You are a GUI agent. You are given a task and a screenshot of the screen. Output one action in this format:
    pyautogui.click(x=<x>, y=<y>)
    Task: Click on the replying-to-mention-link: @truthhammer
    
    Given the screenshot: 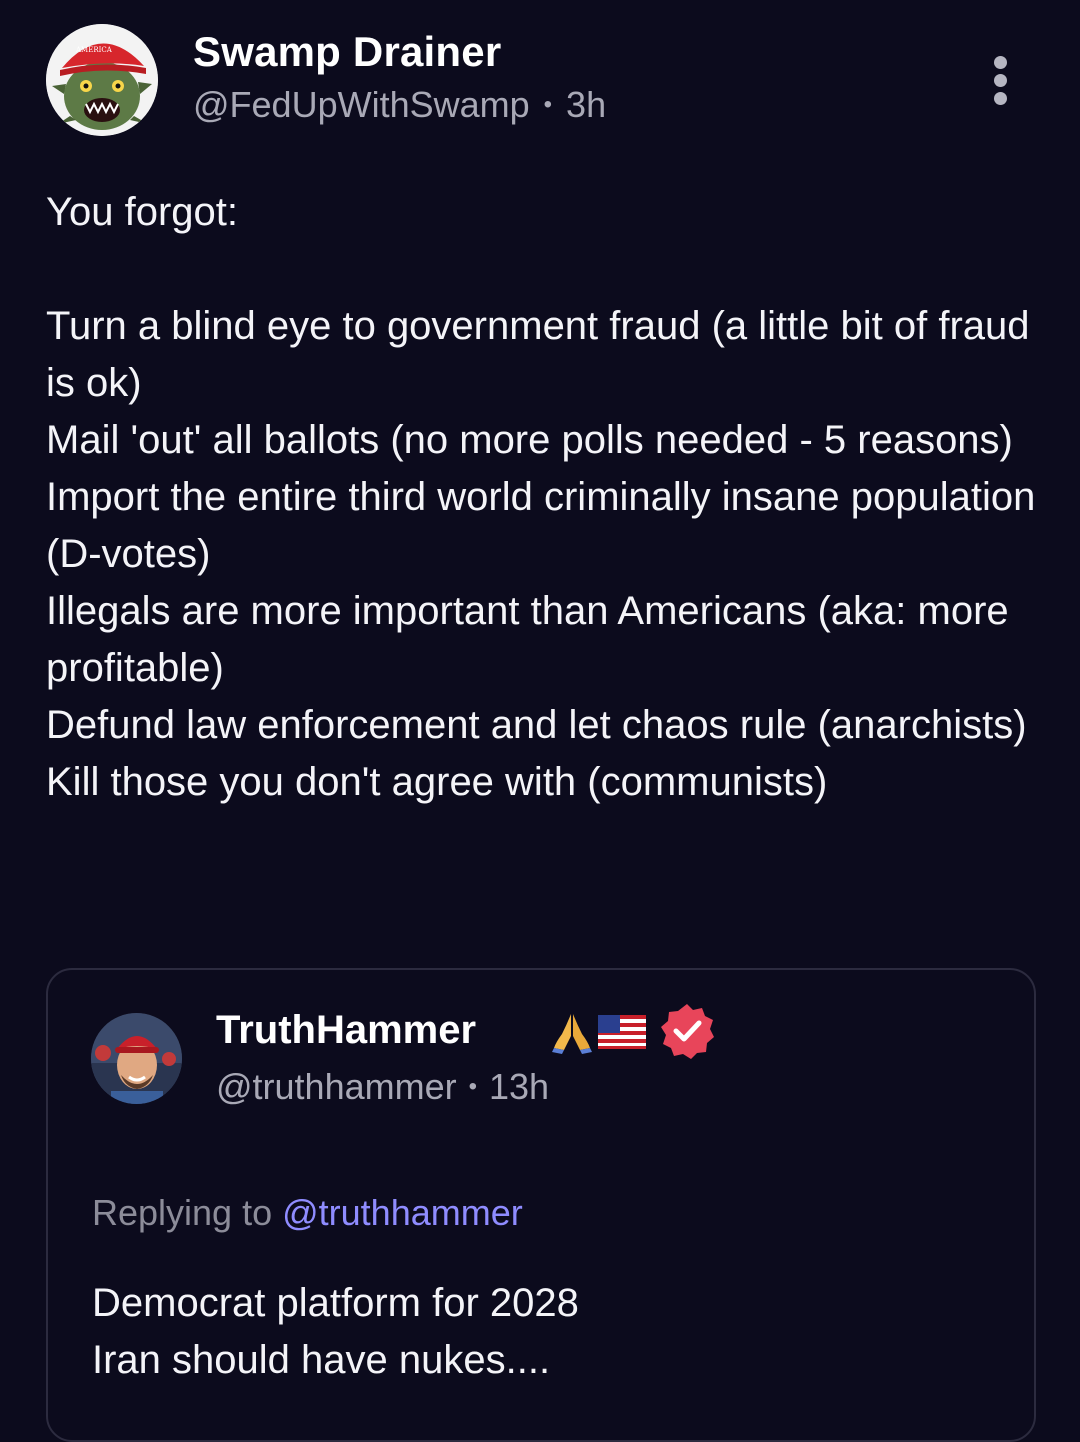 What is the action you would take?
    pyautogui.click(x=402, y=1212)
    